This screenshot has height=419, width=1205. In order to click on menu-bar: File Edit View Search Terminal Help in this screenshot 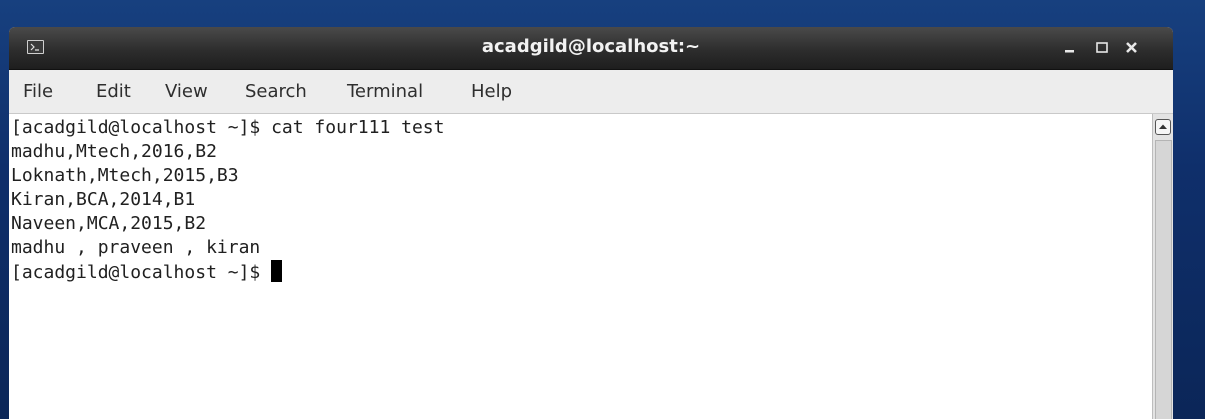, I will do `click(591, 92)`.